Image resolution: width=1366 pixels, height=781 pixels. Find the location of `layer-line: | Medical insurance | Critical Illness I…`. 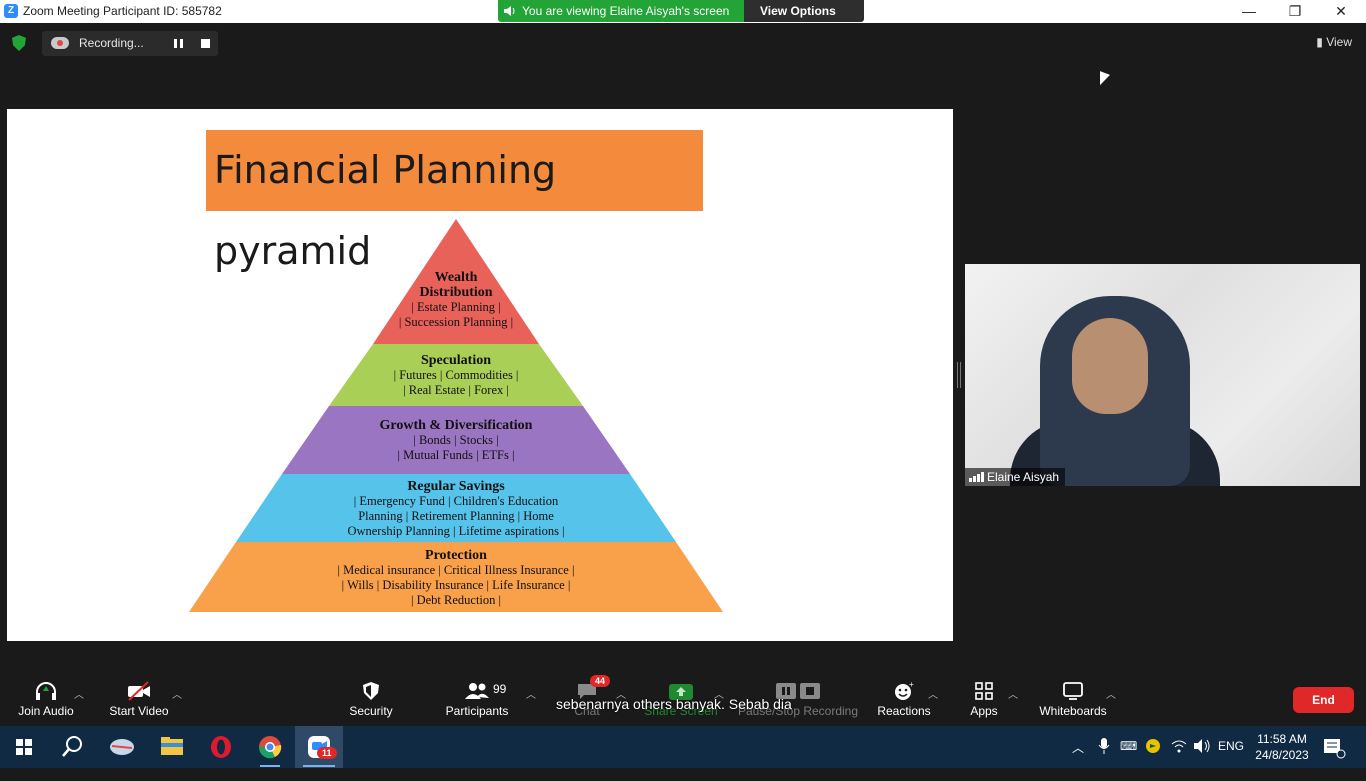

layer-line: | Medical insurance | Critical Illness I… is located at coordinates (456, 570).